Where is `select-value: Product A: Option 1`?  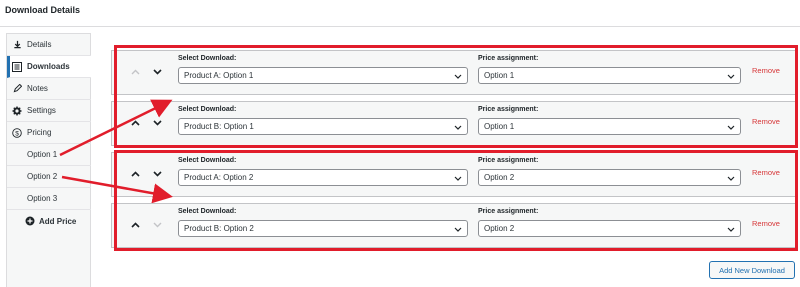
select-value: Product A: Option 1 is located at coordinates (219, 75).